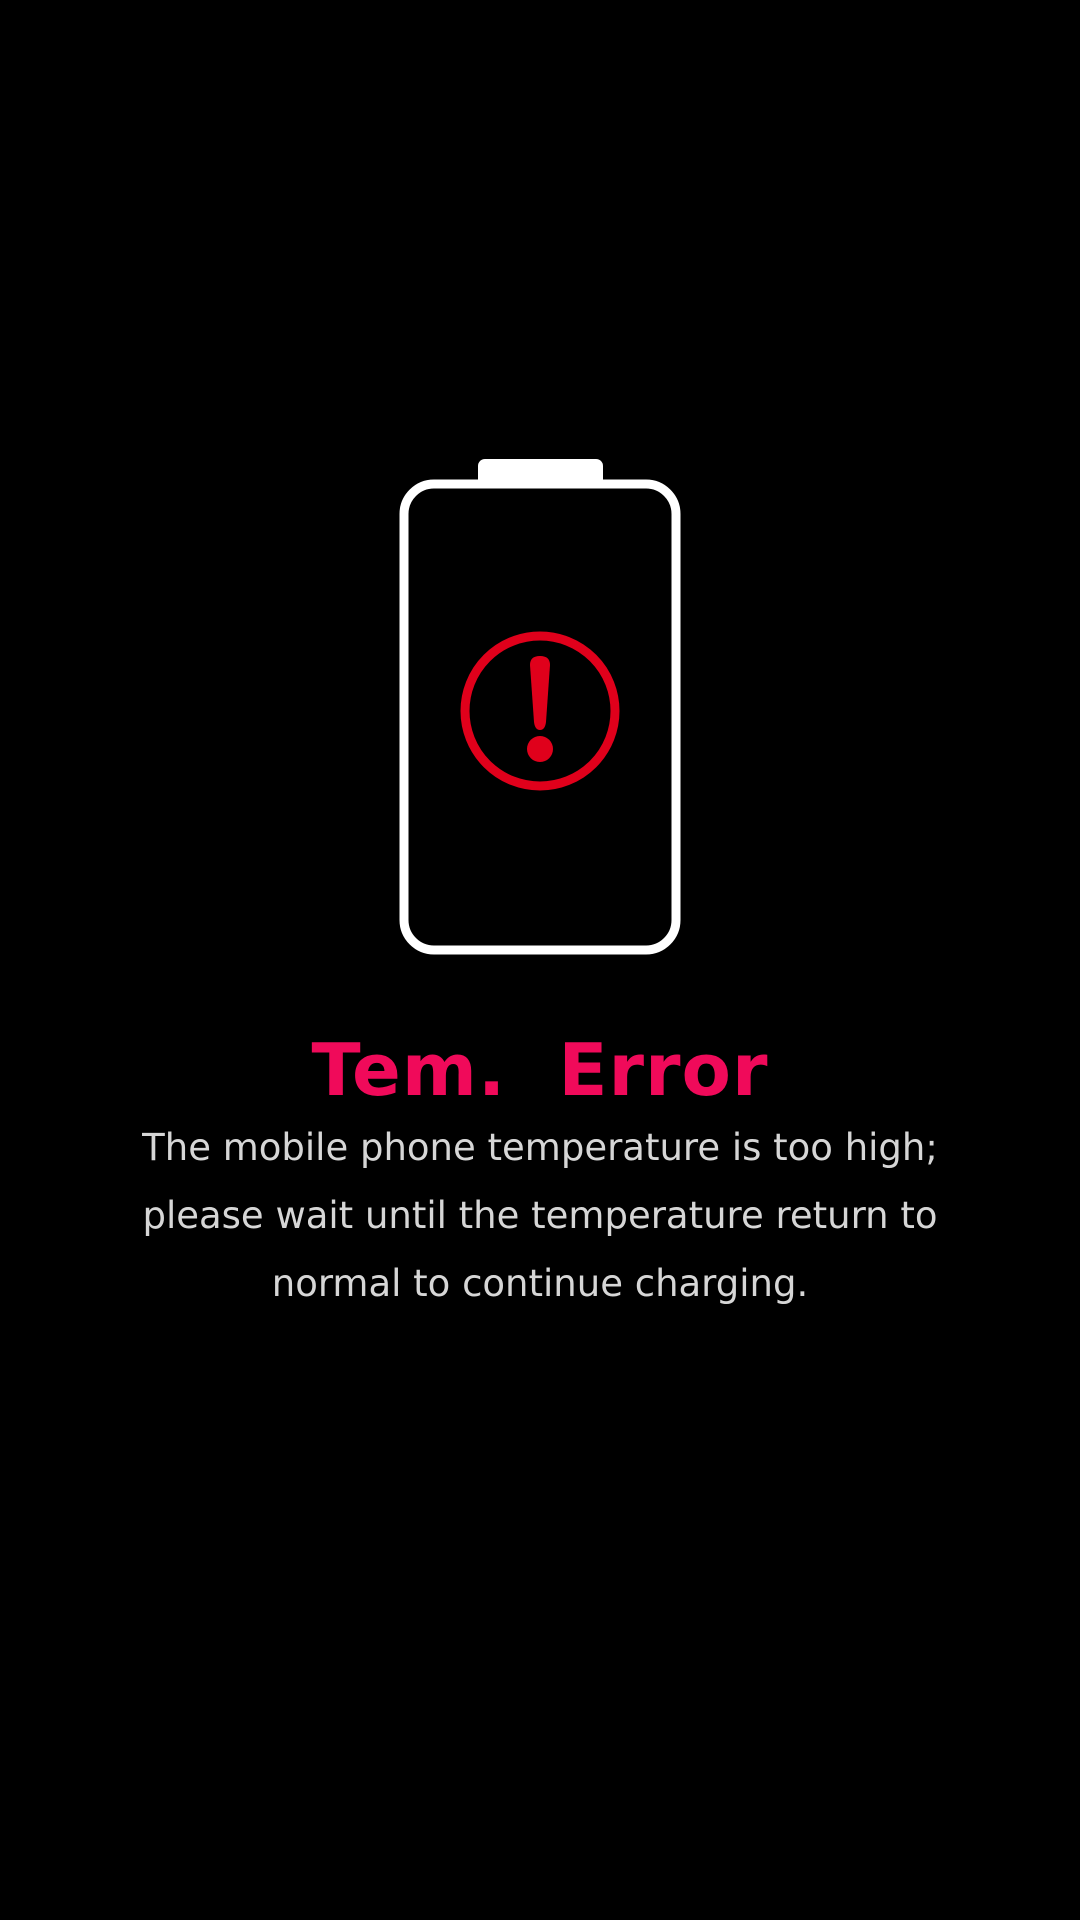 This screenshot has width=1080, height=1920. I want to click on error-title: Tem. Error, so click(540, 1070).